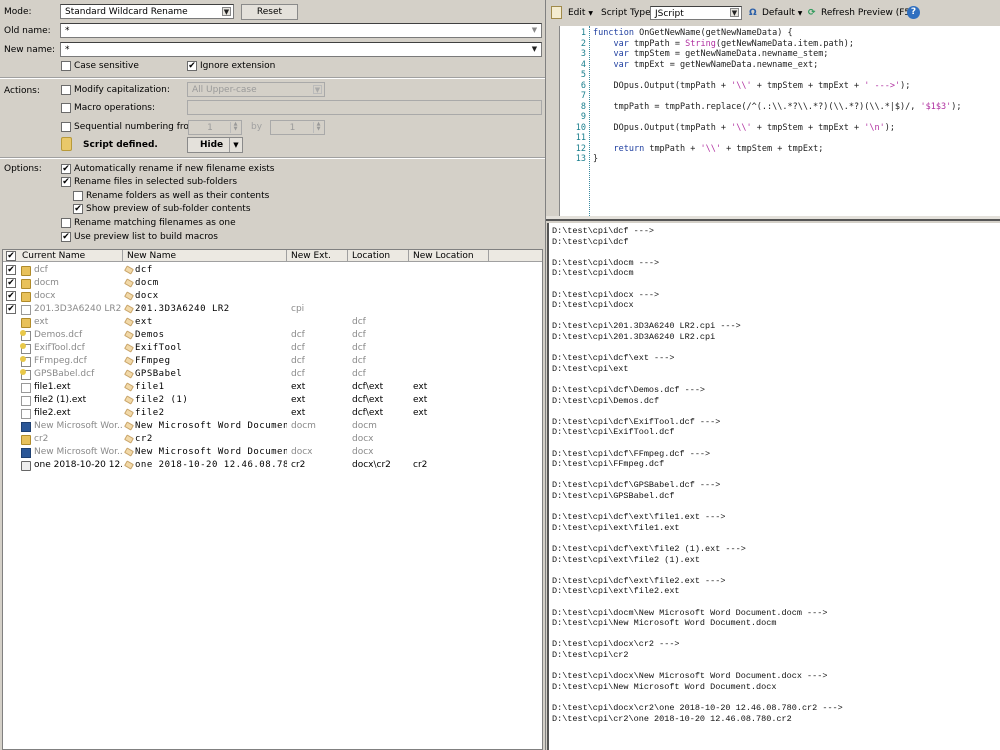 This screenshot has width=1000, height=750. Describe the element at coordinates (11, 256) in the screenshot. I see `select-all-checkbox: ✔` at that location.